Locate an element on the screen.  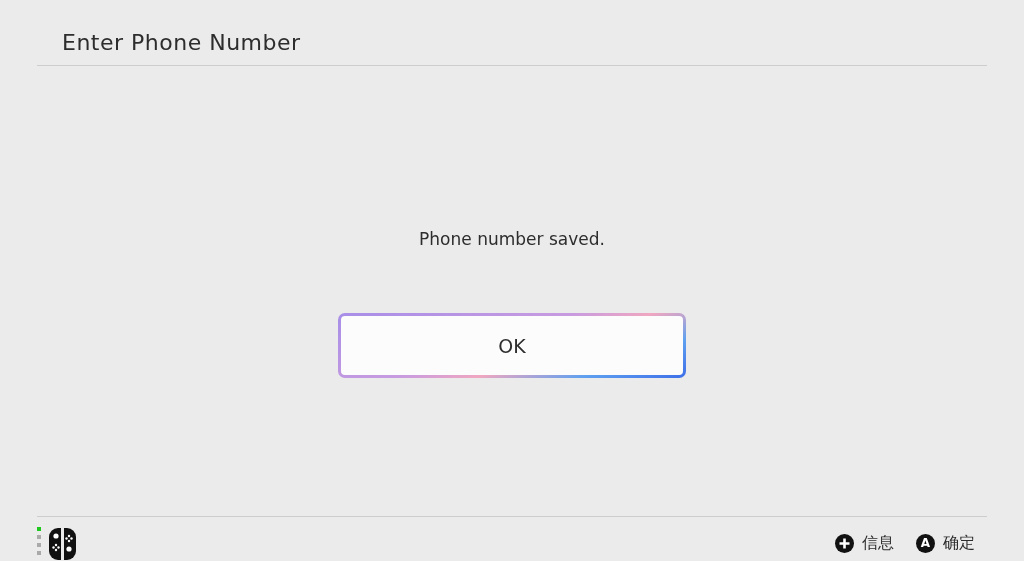
ok-button: OK is located at coordinates (512, 345).